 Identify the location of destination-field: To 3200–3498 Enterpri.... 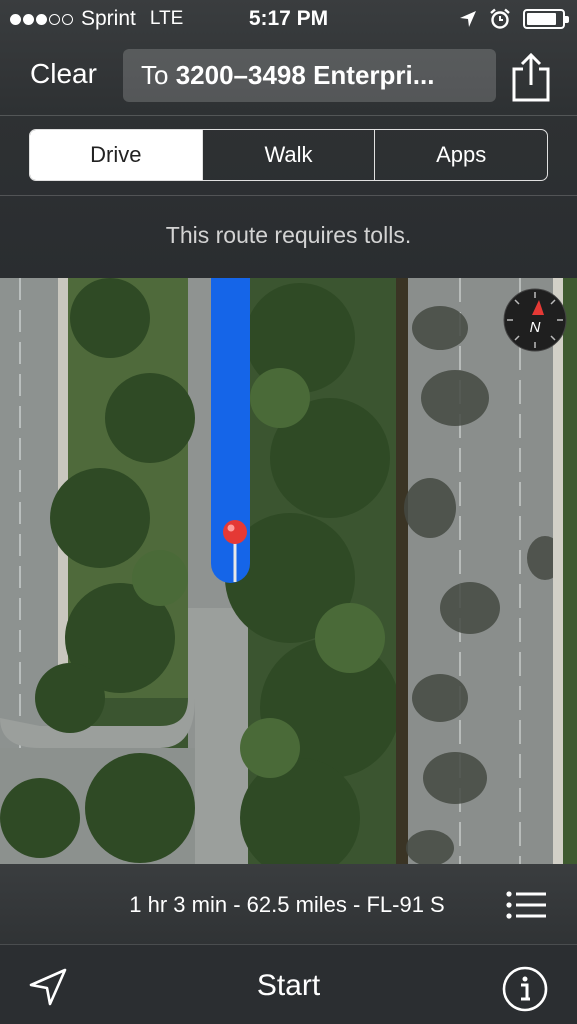
(309, 75).